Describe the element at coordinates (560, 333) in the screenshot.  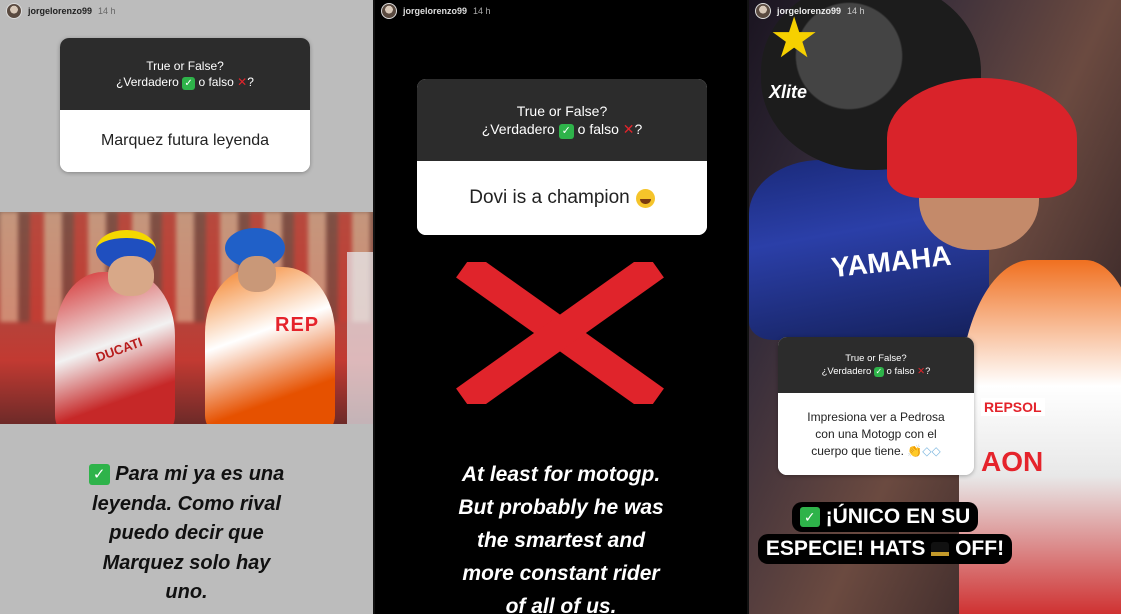
I see `big-cross-icon` at that location.